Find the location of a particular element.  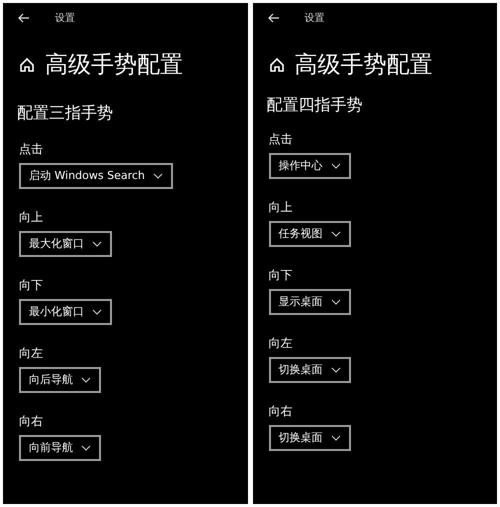

section-heading: 配置三指手势 is located at coordinates (65, 113).